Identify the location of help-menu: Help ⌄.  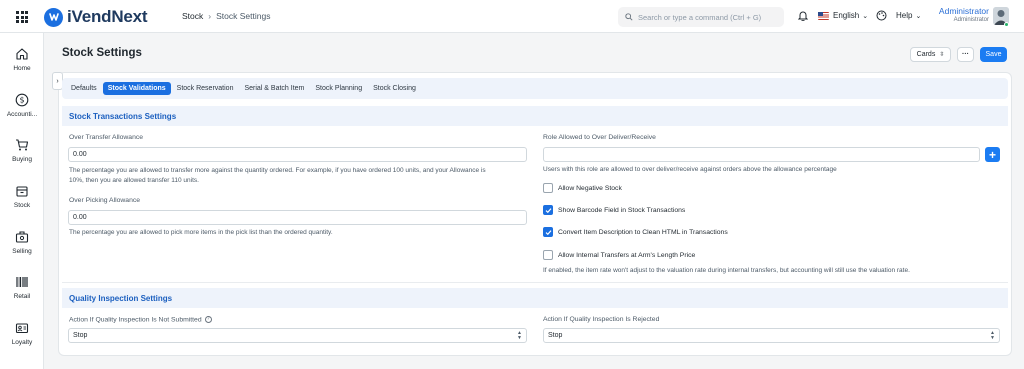
(908, 15).